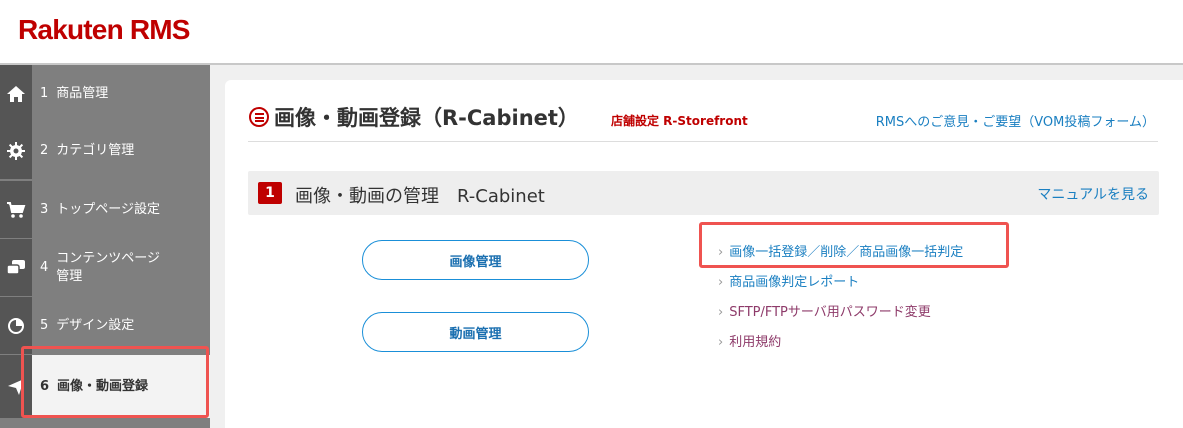  I want to click on gear-icon, so click(16, 150).